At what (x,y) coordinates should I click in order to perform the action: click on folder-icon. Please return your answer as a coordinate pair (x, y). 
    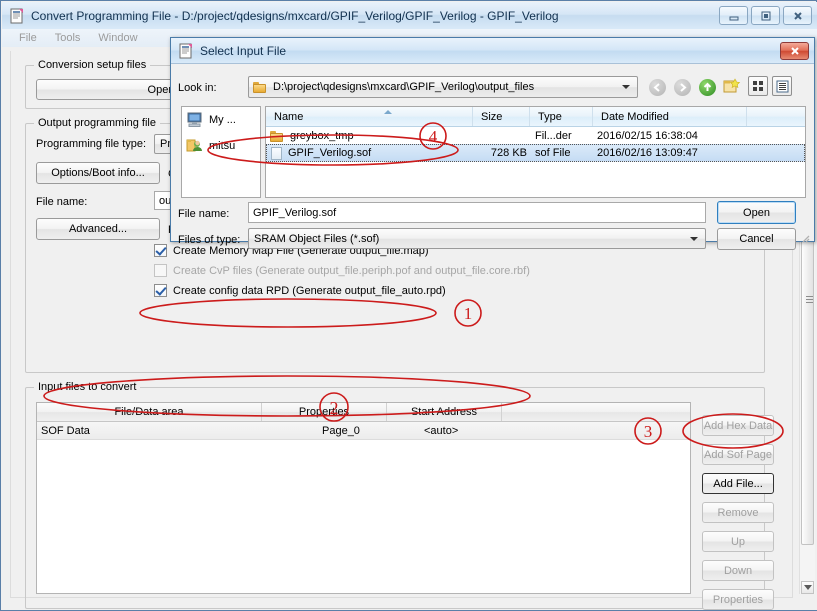
    Looking at the image, I should click on (277, 136).